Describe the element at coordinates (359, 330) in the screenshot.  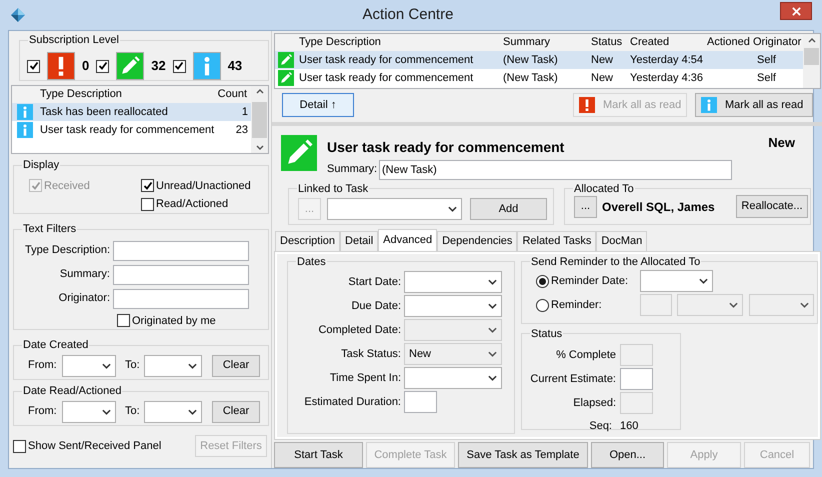
I see `field-label: Completed Date:` at that location.